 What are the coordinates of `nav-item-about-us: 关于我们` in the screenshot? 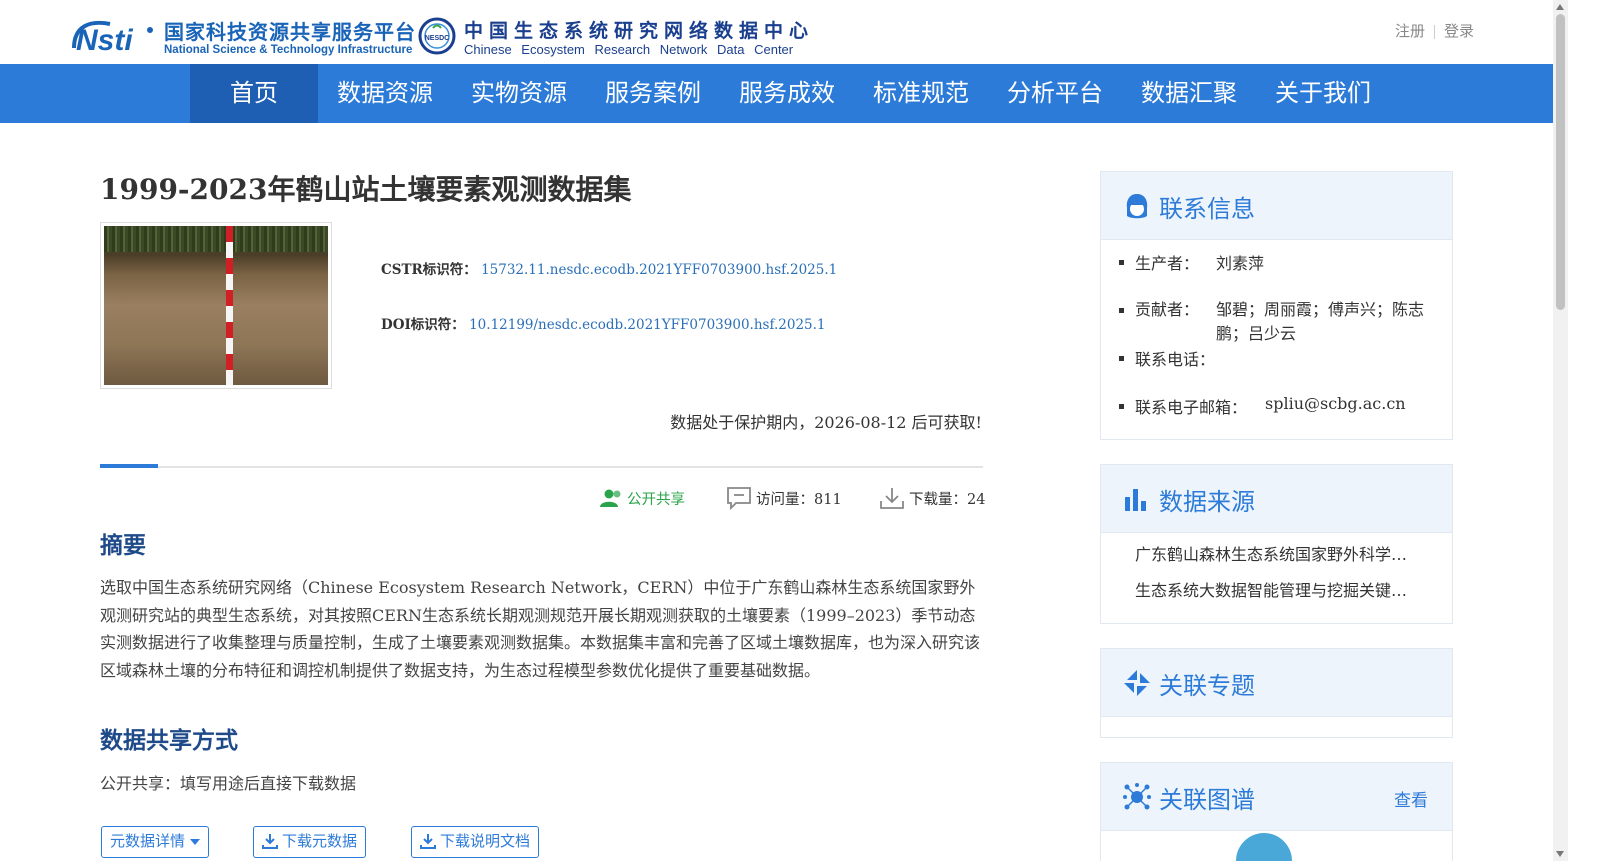 It's located at (1323, 93).